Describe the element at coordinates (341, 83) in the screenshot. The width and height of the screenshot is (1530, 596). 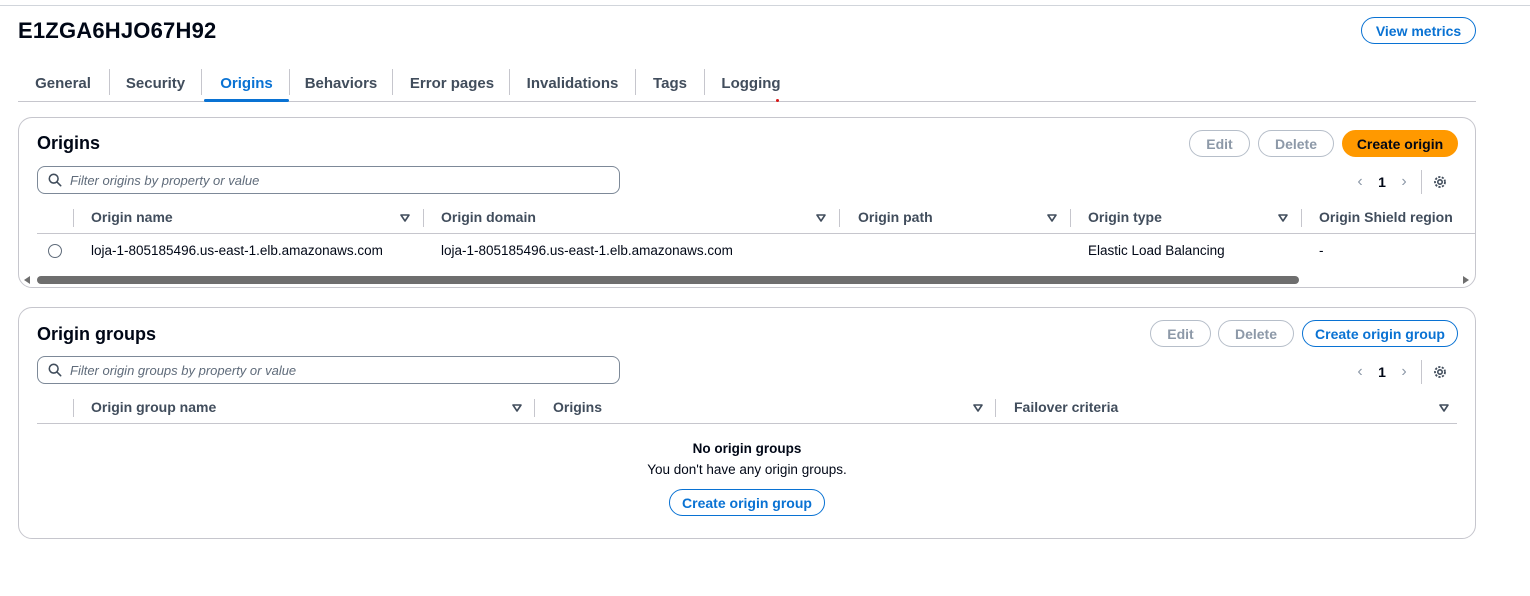
I see `tab-behaviors: Behaviors` at that location.